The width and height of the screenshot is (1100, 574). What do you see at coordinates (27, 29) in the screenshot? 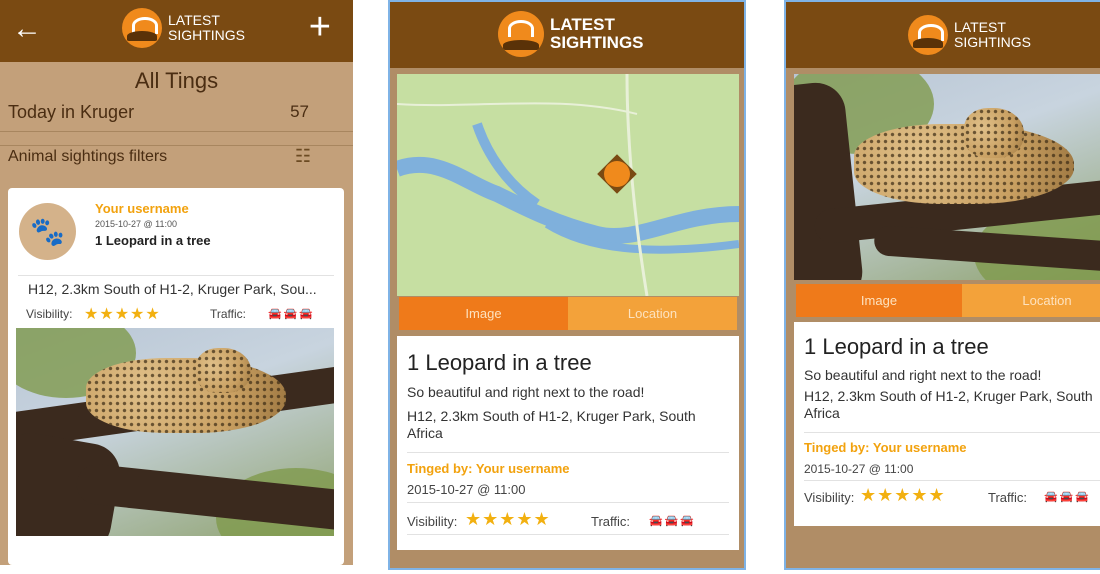
I see `back-arrow-icon: ←` at bounding box center [27, 29].